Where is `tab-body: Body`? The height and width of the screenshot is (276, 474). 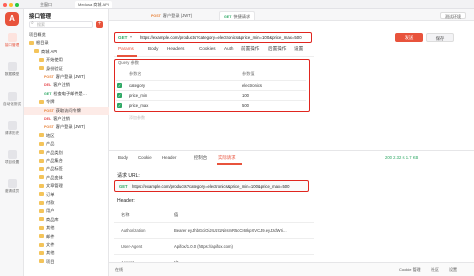 tab-body: Body is located at coordinates (153, 48).